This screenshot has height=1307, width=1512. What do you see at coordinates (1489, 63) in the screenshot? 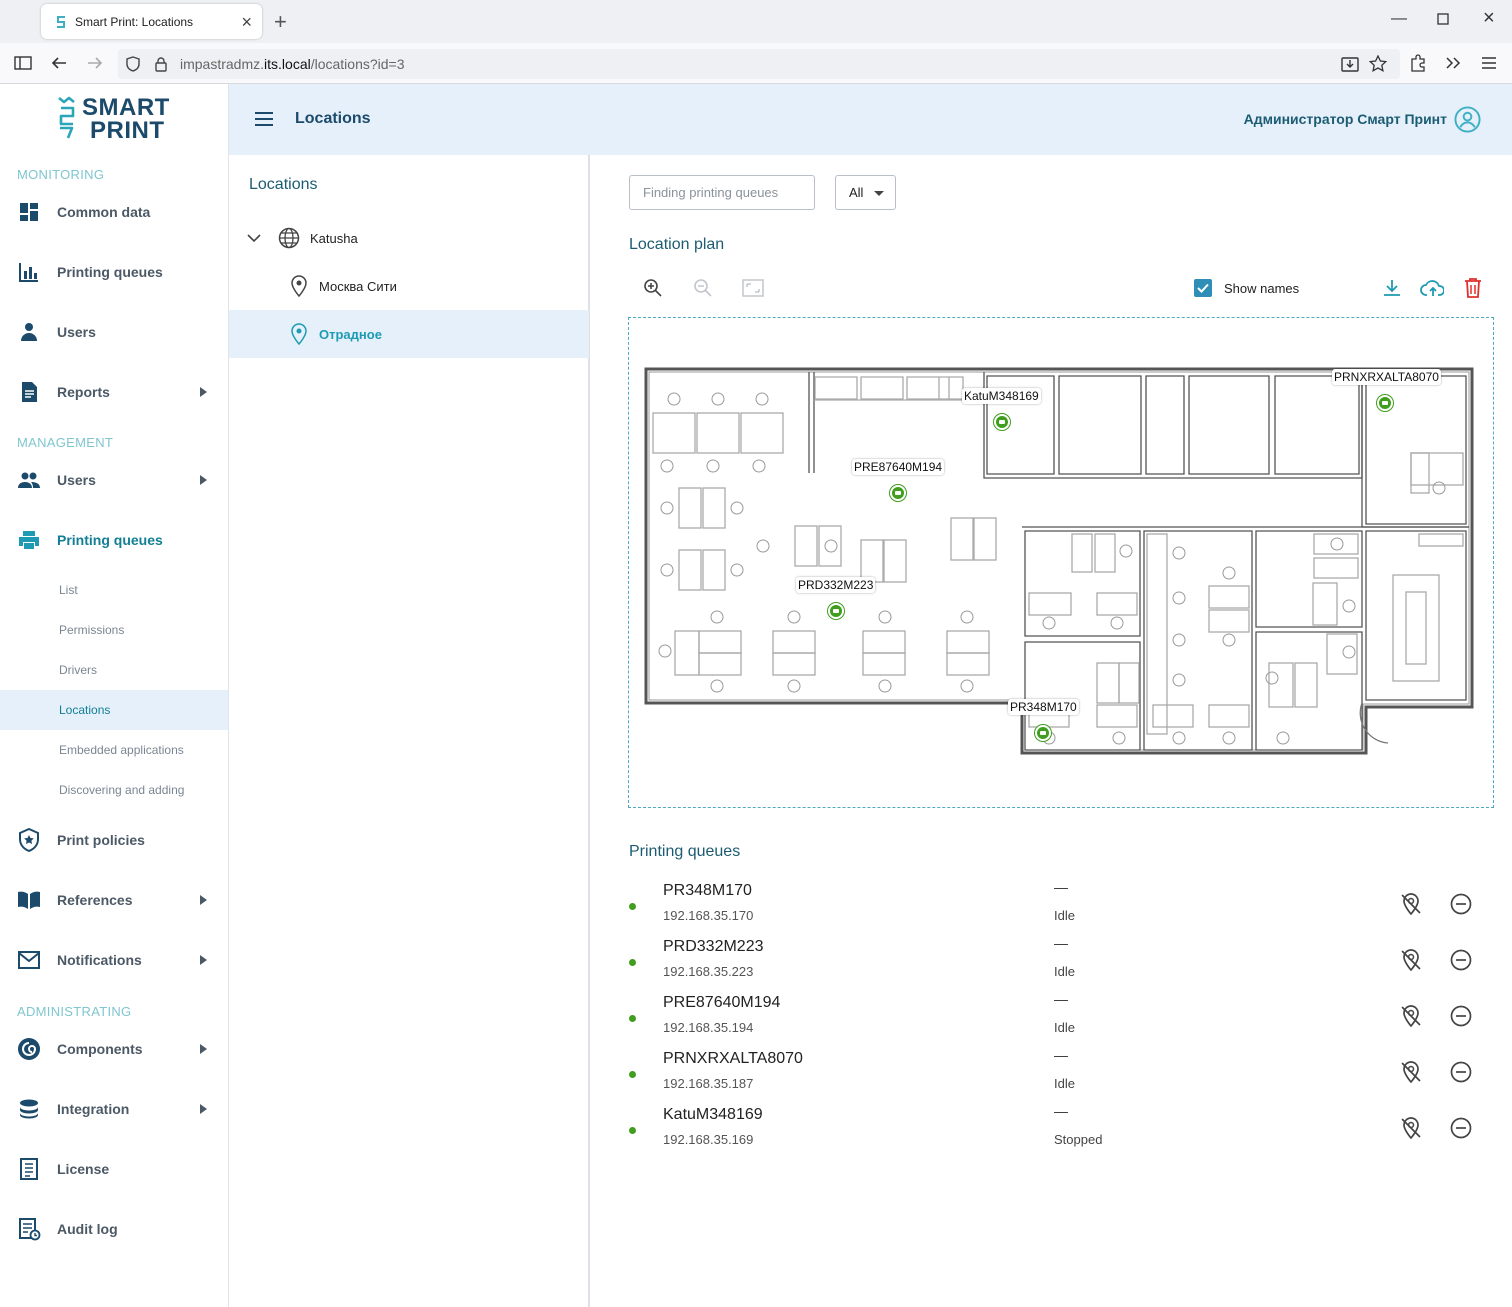
I see `app-menu-icon` at bounding box center [1489, 63].